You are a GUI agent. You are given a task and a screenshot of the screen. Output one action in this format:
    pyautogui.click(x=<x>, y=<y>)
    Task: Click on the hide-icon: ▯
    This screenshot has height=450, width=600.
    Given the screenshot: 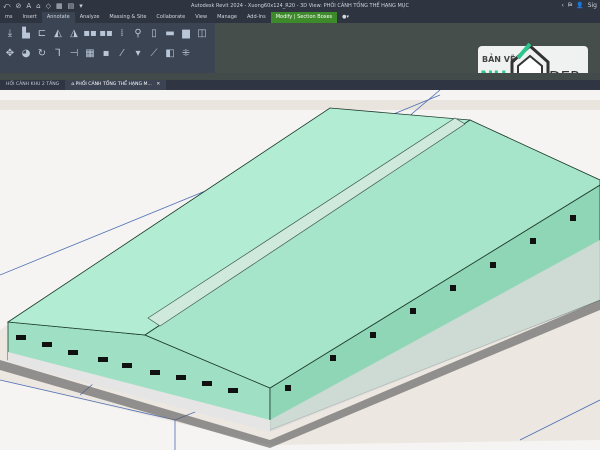 What is the action you would take?
    pyautogui.click(x=154, y=35)
    